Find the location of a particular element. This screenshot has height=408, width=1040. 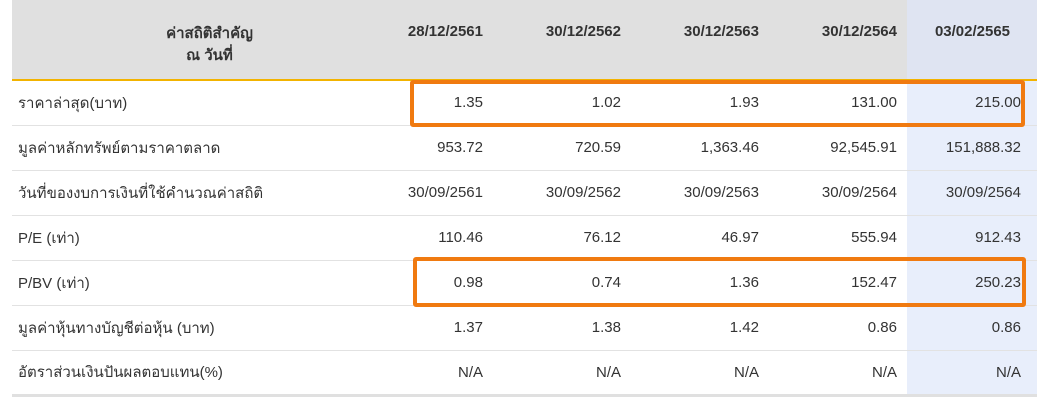

value-cell: 1,363.46 is located at coordinates (700, 148).